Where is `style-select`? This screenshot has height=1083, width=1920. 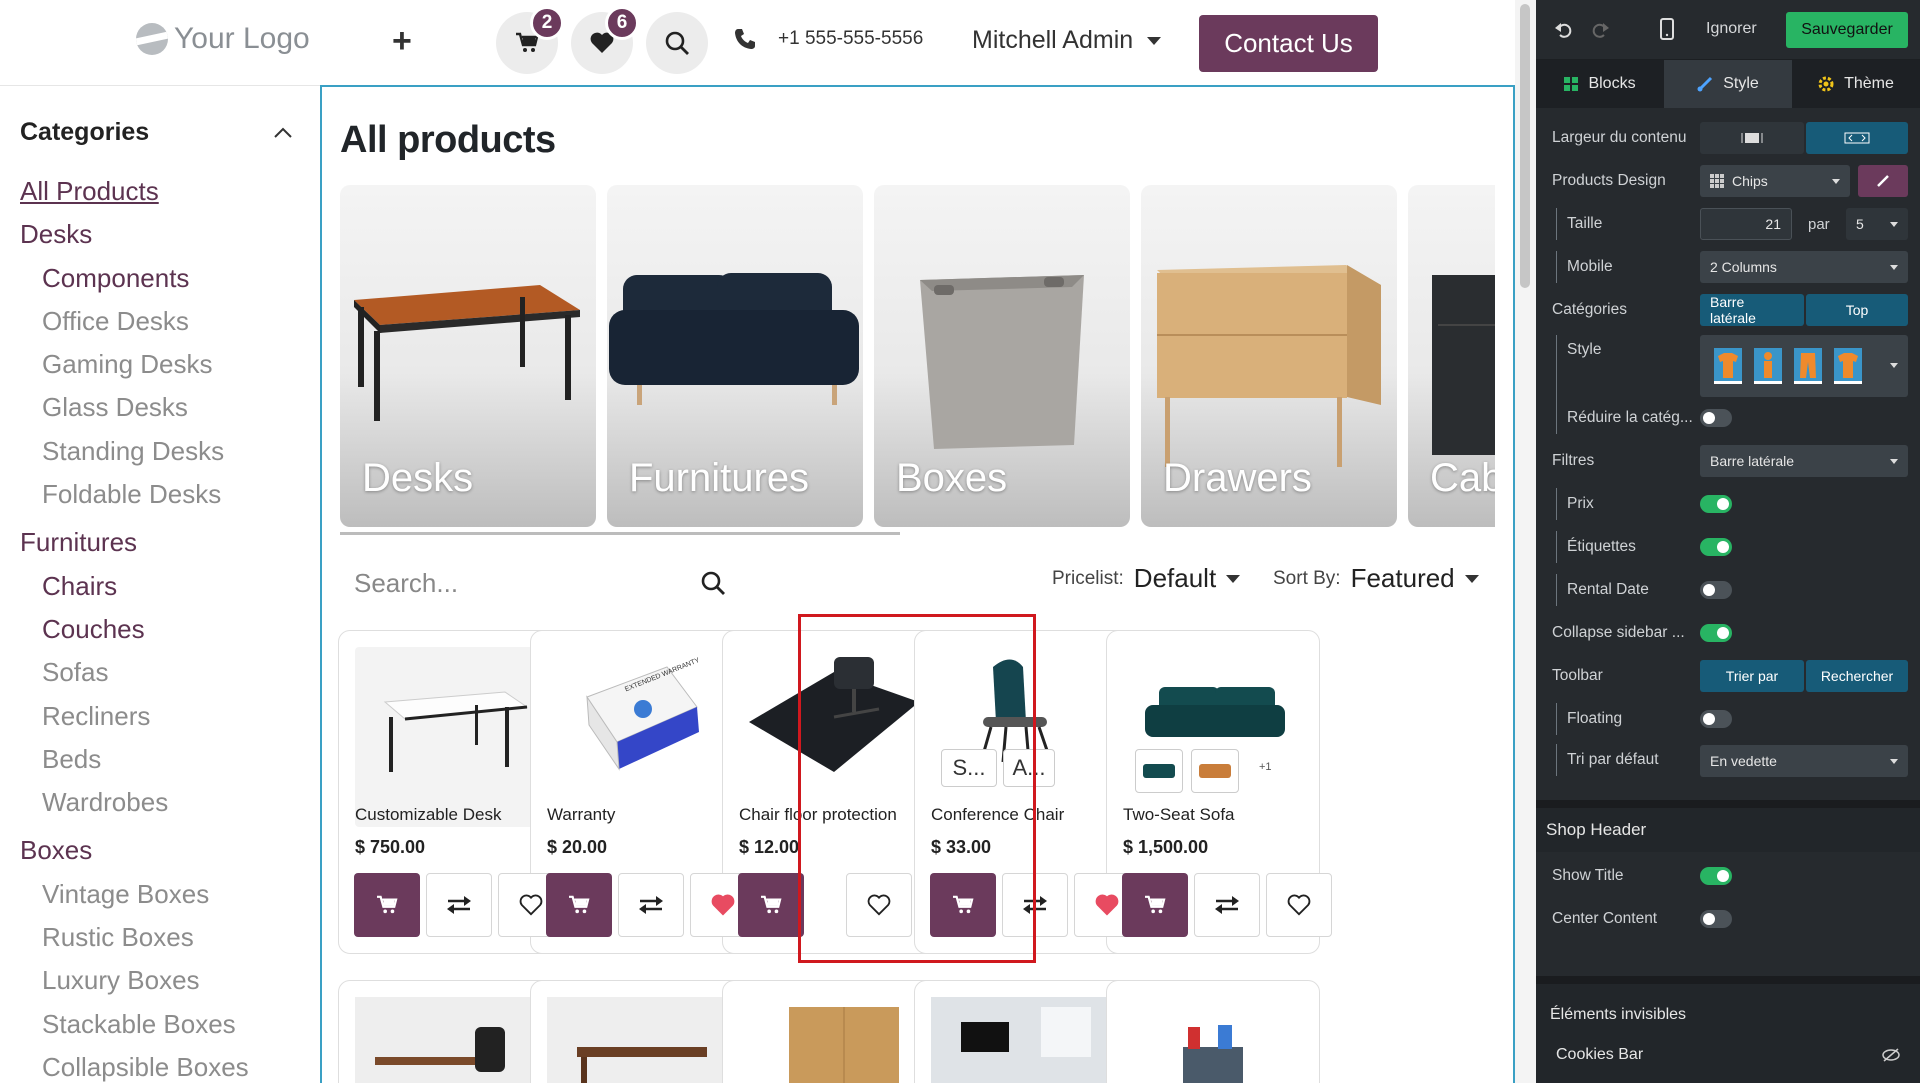
style-select is located at coordinates (1804, 366).